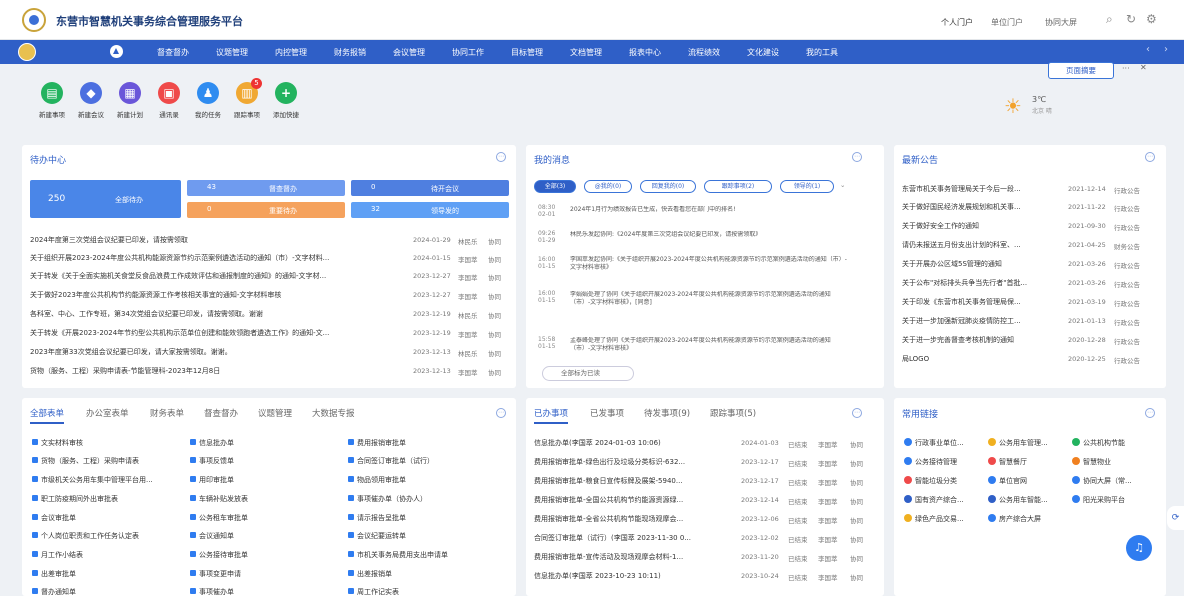 This screenshot has height=596, width=1184. I want to click on filter-replies: 回复我的(0), so click(668, 186).